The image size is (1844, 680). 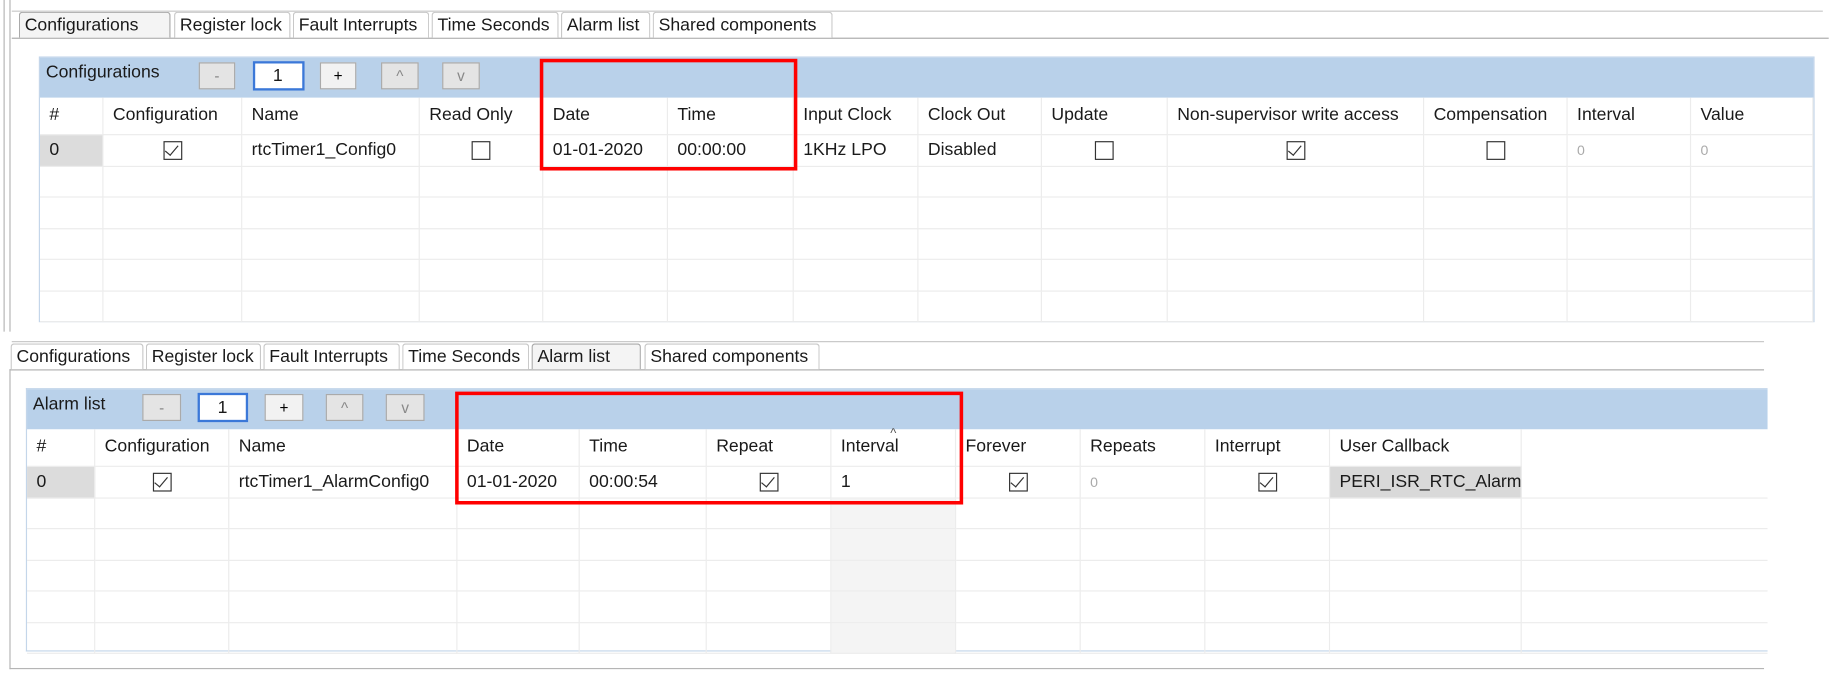 What do you see at coordinates (1495, 150) in the screenshot?
I see `checkbox-compensation` at bounding box center [1495, 150].